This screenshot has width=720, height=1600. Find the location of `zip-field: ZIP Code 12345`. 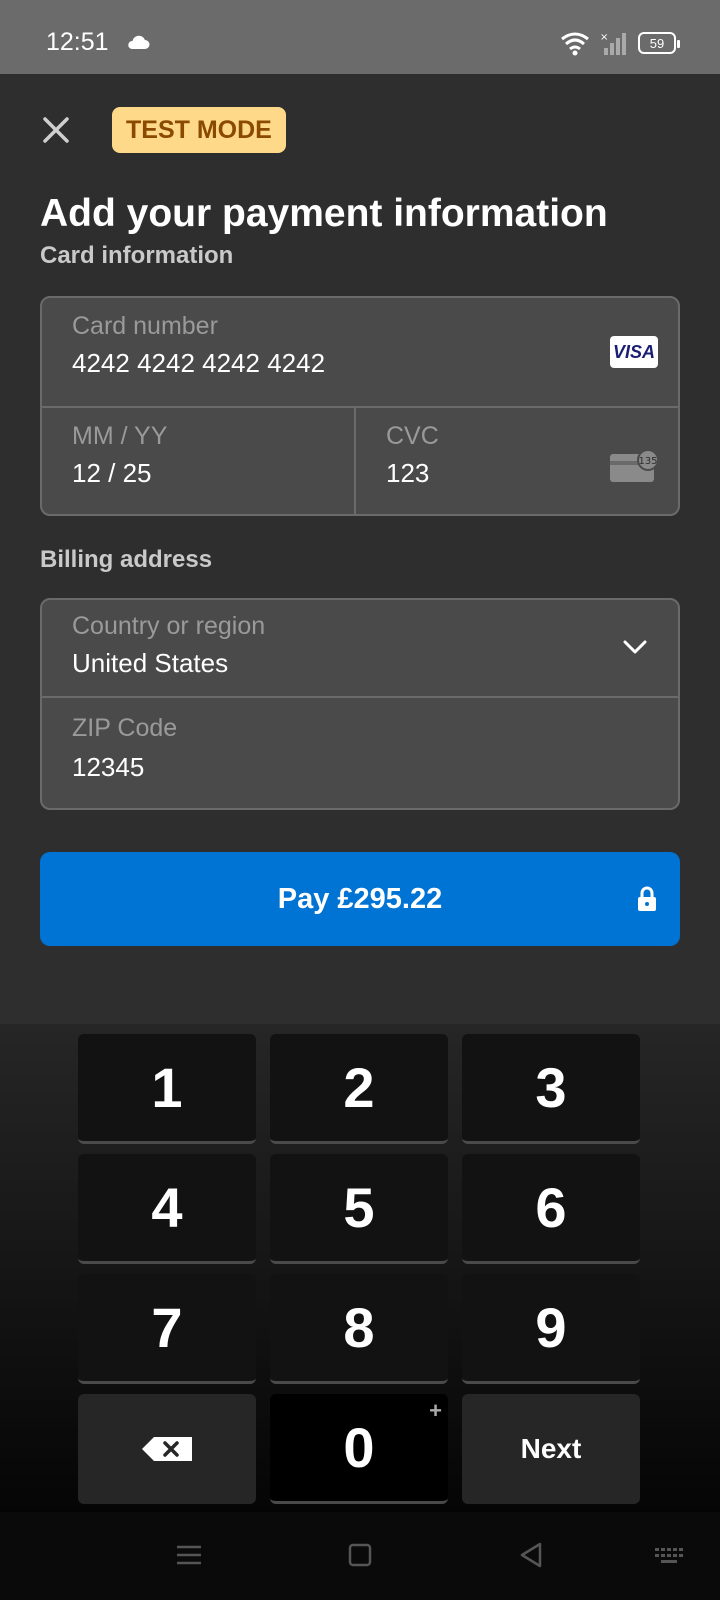

zip-field: ZIP Code 12345 is located at coordinates (360, 753).